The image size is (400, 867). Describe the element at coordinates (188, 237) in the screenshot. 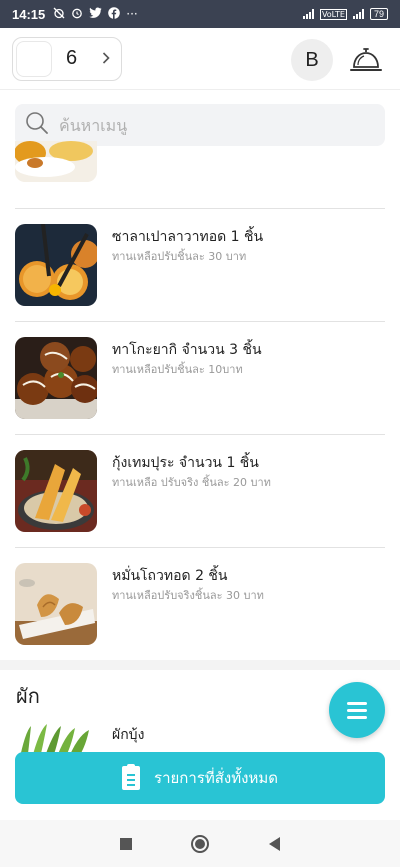

I see `menu-item-name: ซาลาเปาลาวาทอด 1 ชิ้น` at that location.